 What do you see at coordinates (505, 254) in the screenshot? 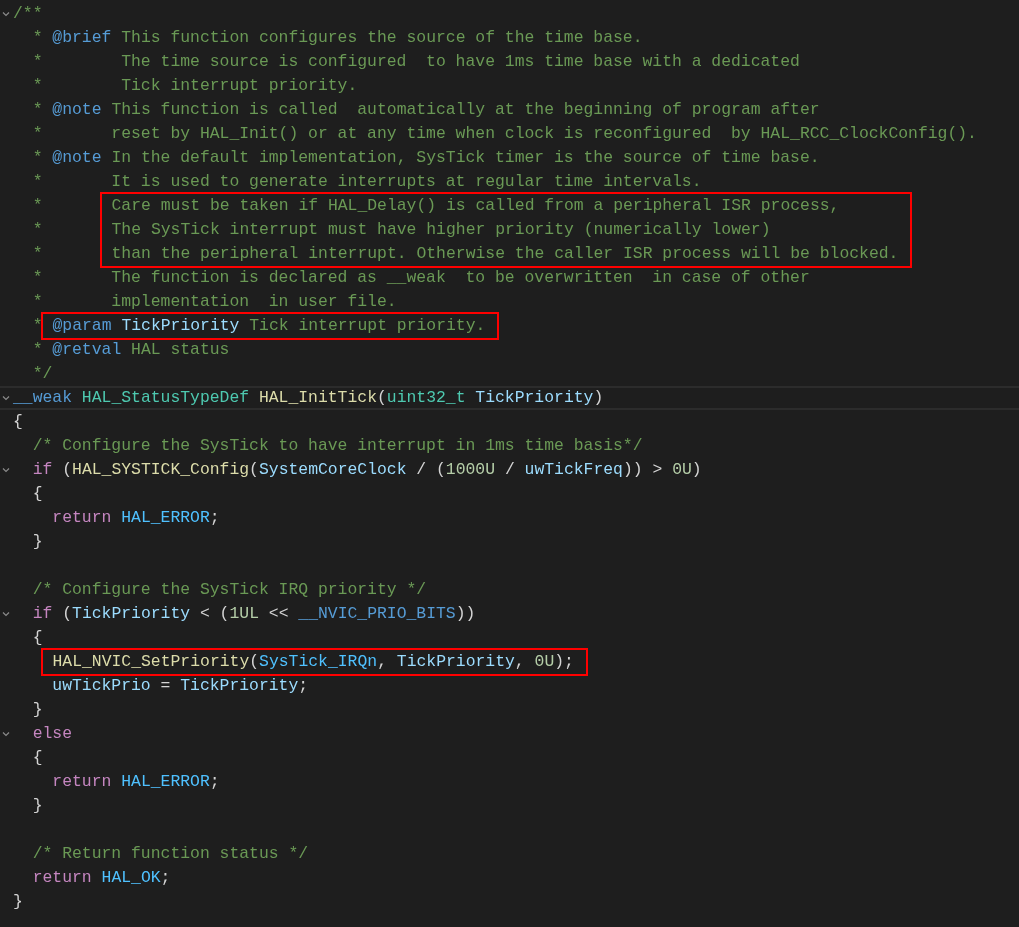
I see `code-line: than the peripheral interrupt. Otherwise the caller ISR process will be blocked.` at bounding box center [505, 254].